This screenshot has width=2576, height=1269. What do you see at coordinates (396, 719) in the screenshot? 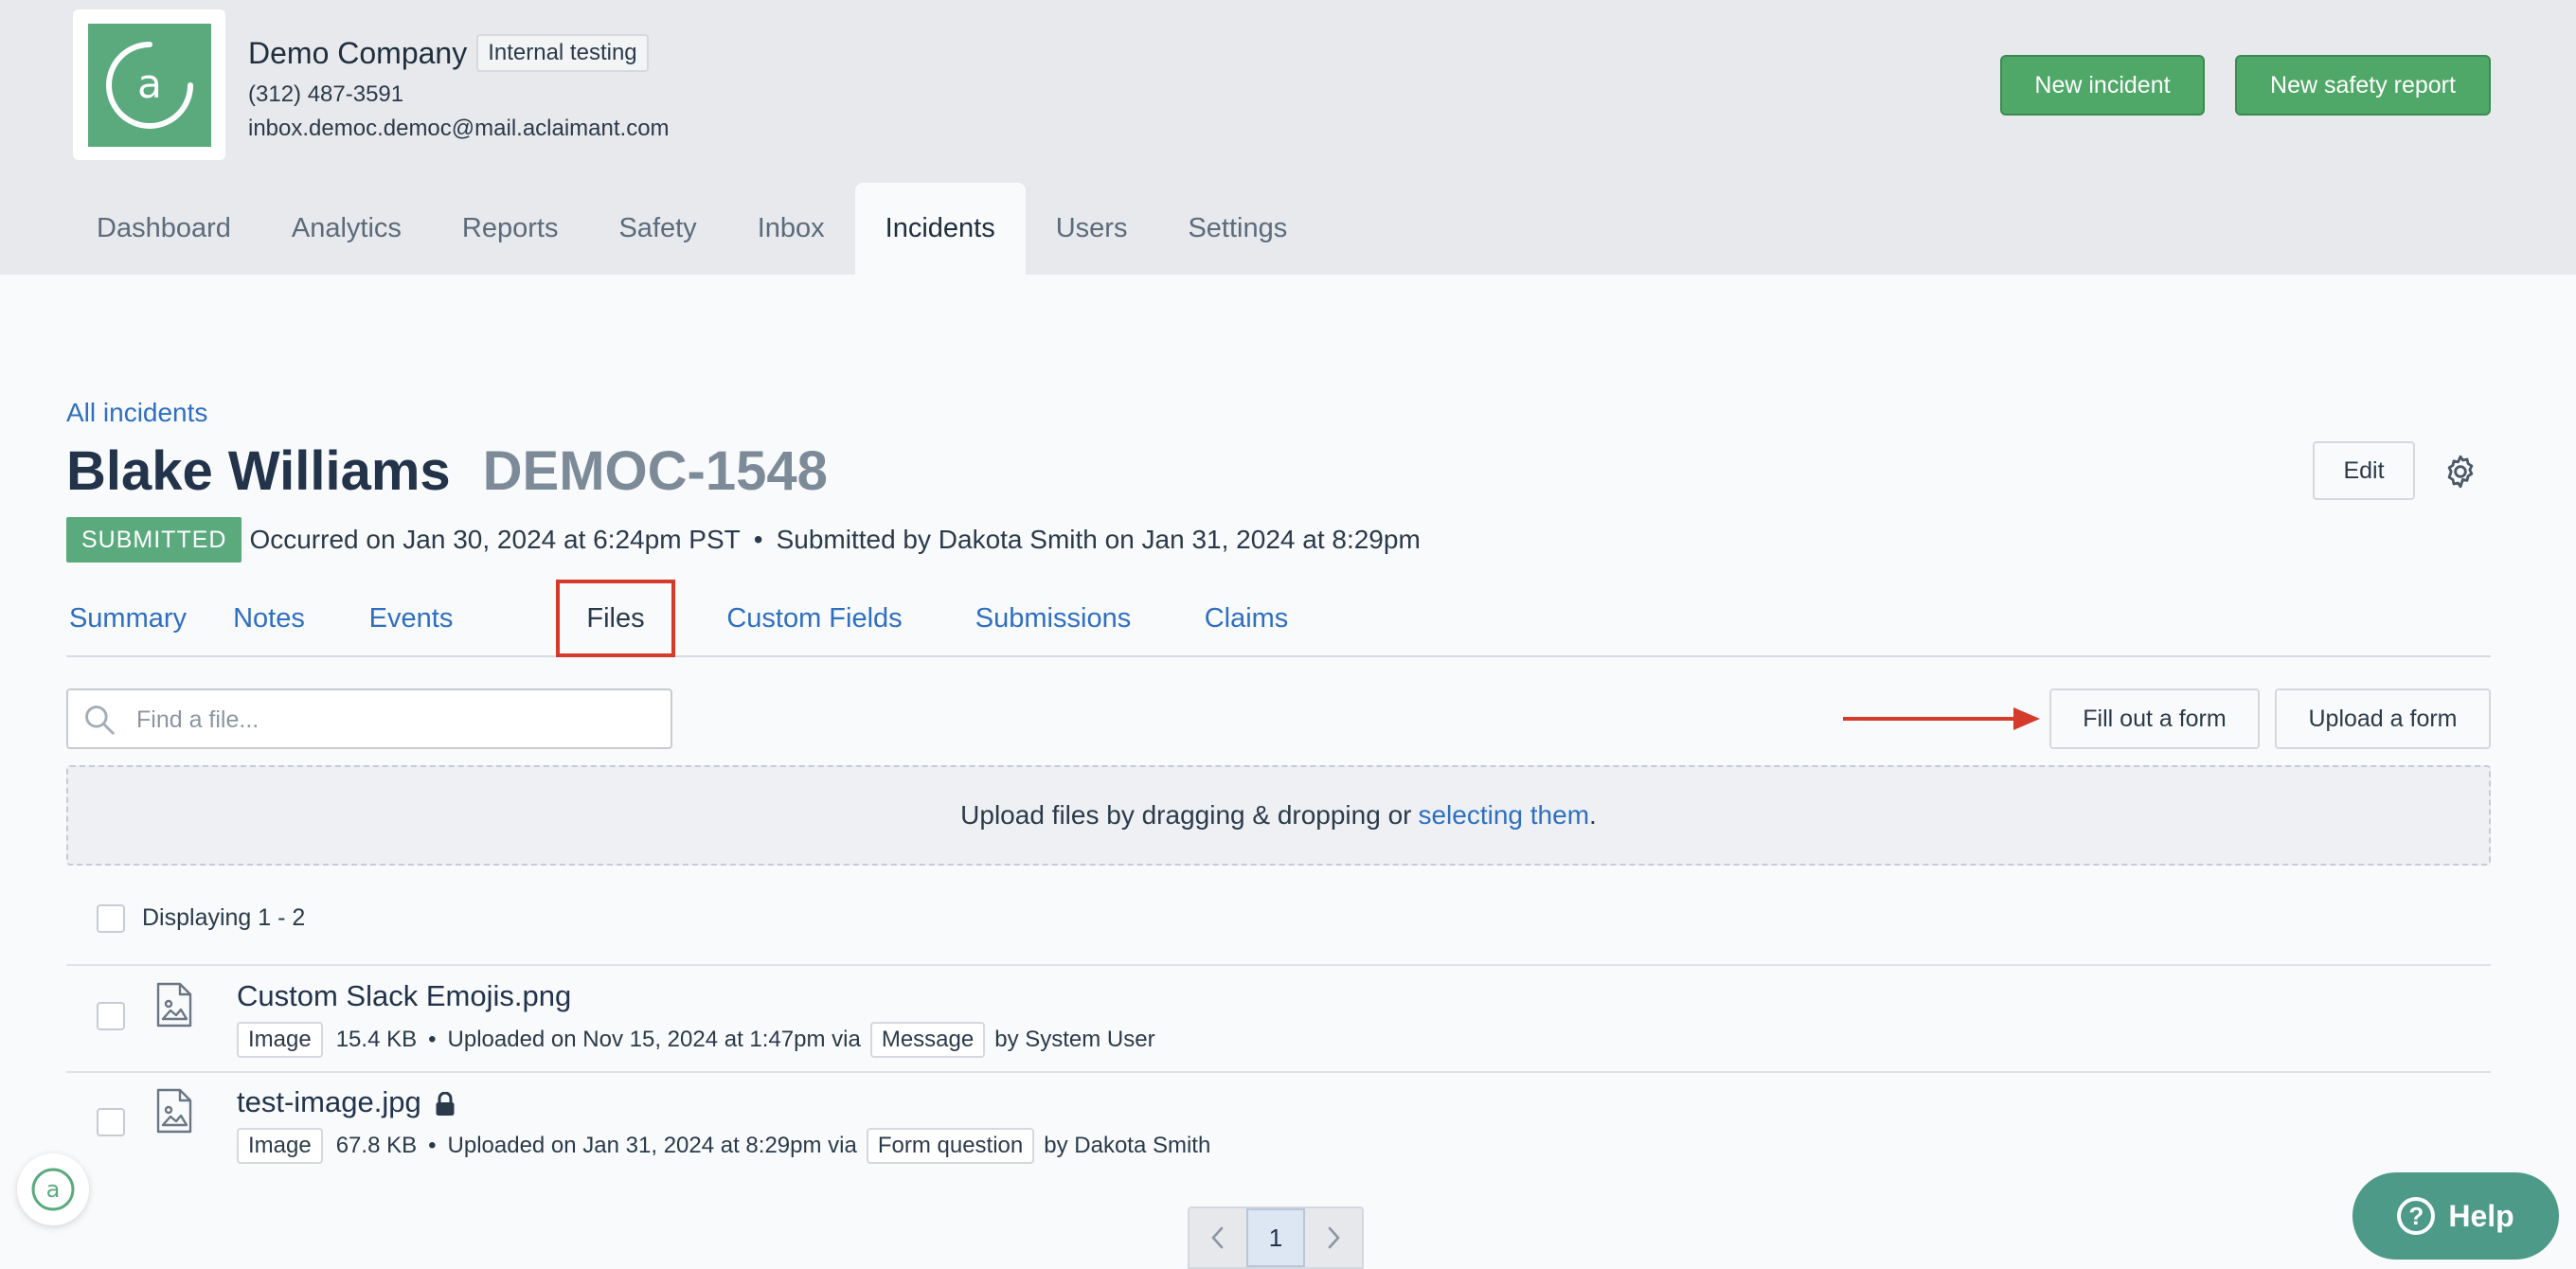
I see `search-input` at bounding box center [396, 719].